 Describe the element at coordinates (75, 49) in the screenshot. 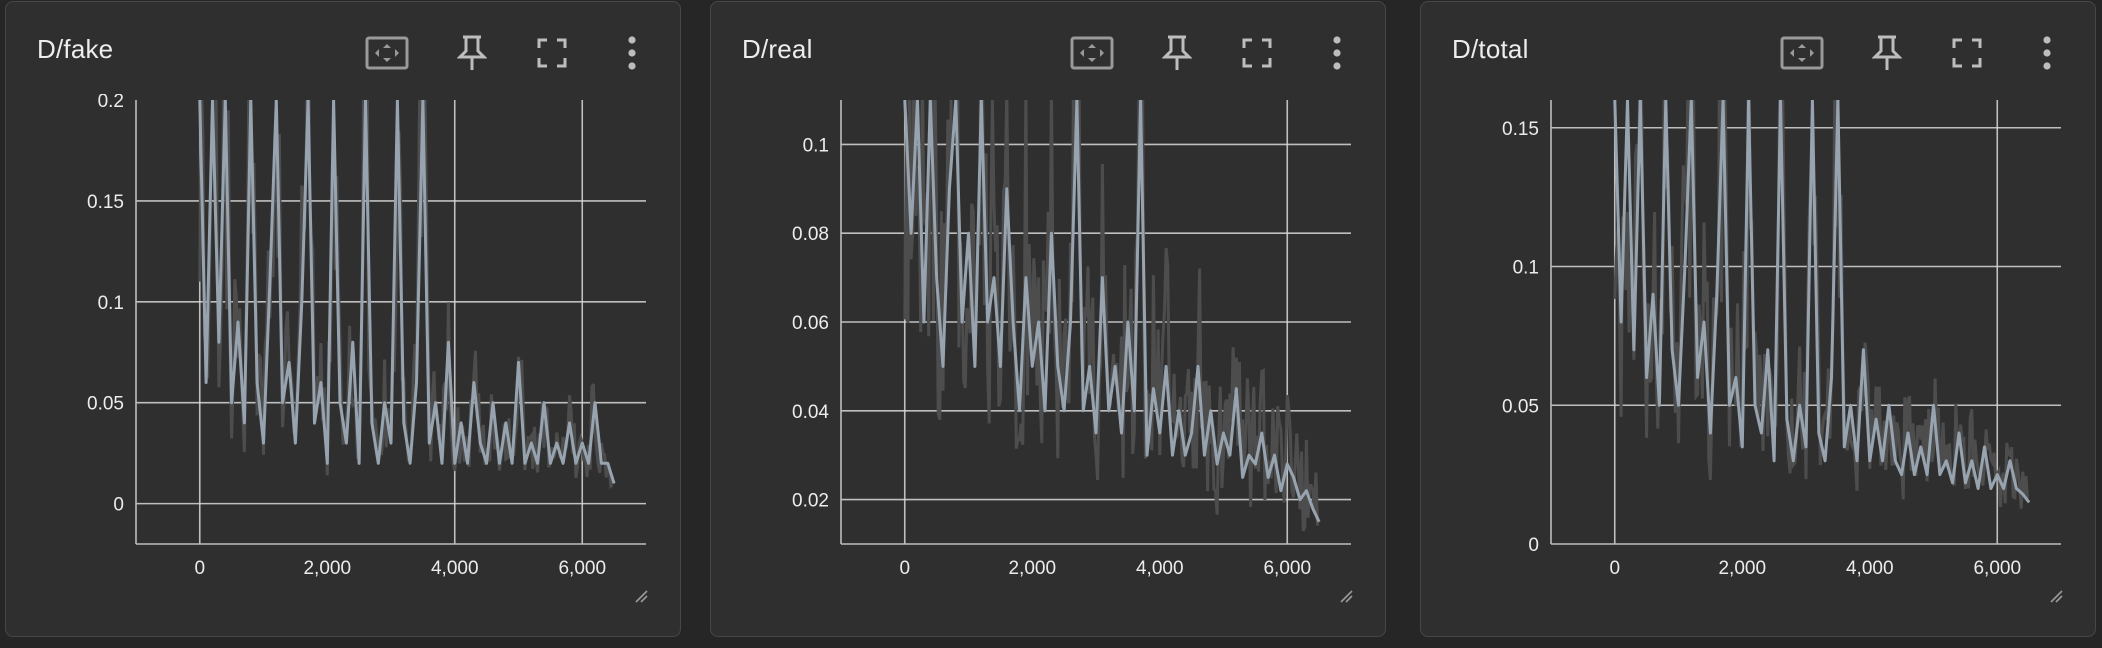

I see `card-title: D/fake` at that location.